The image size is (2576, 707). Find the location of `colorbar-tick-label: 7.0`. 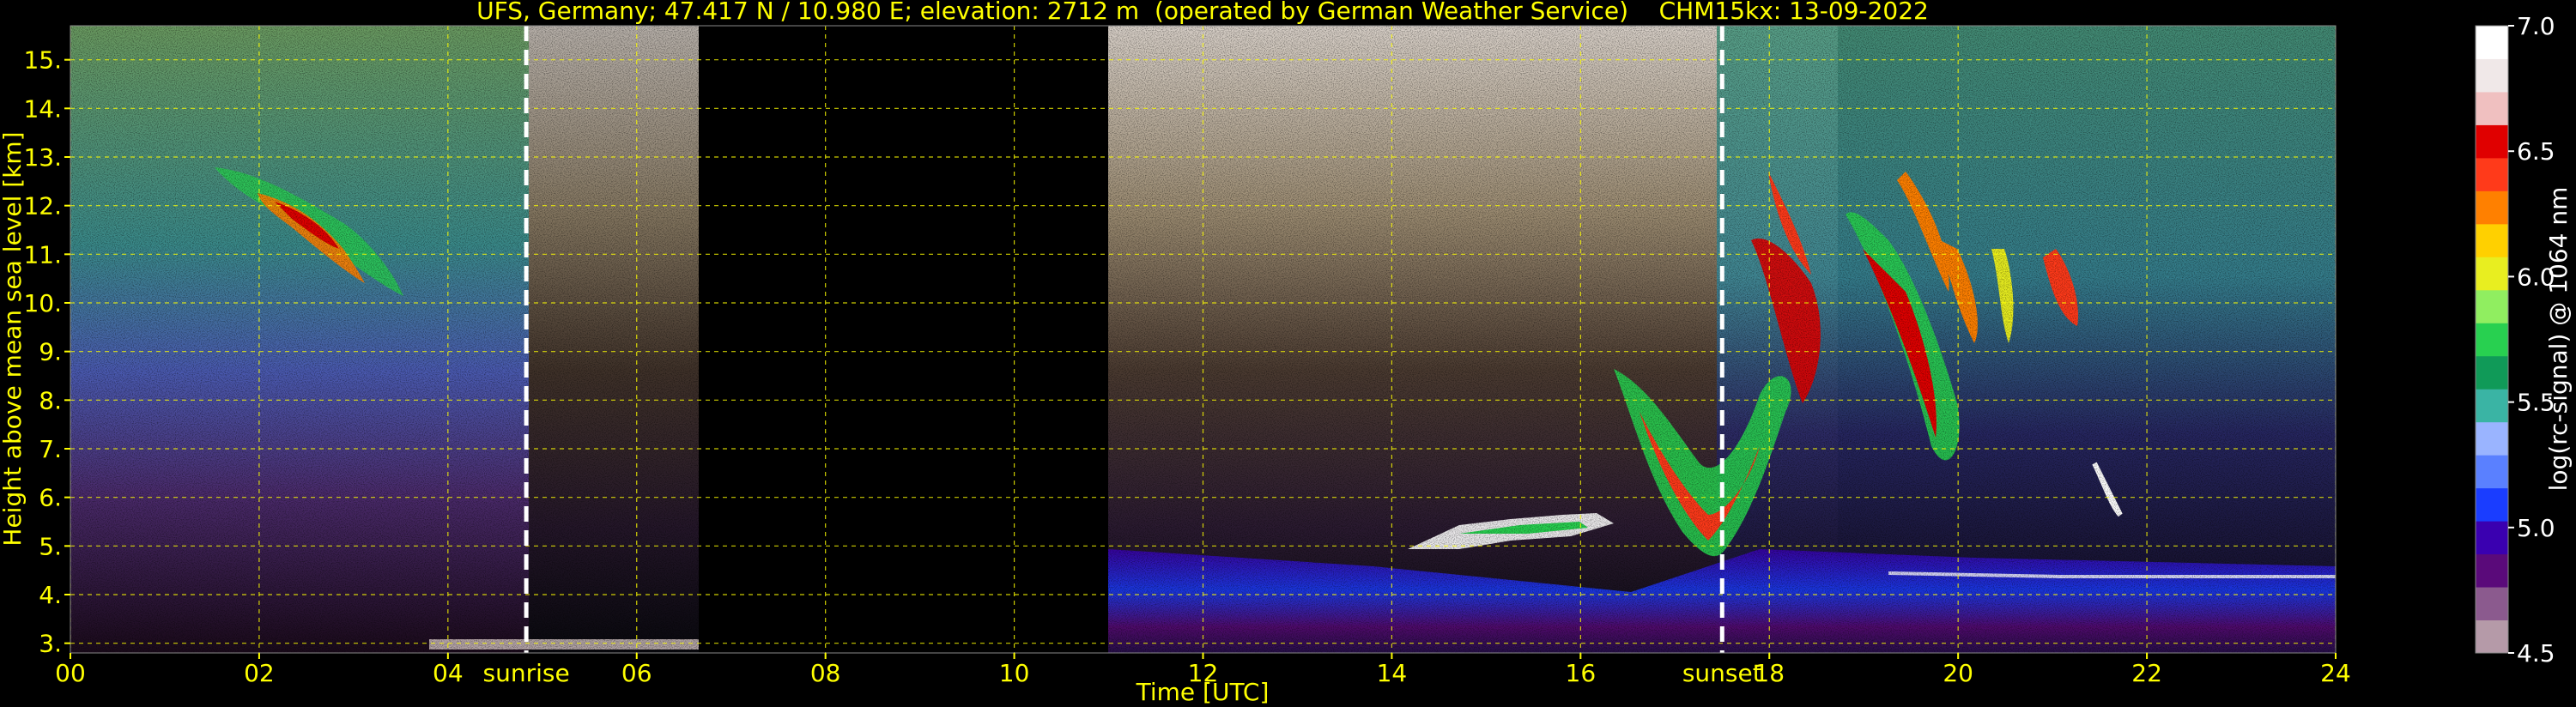

colorbar-tick-label: 7.0 is located at coordinates (2536, 26).